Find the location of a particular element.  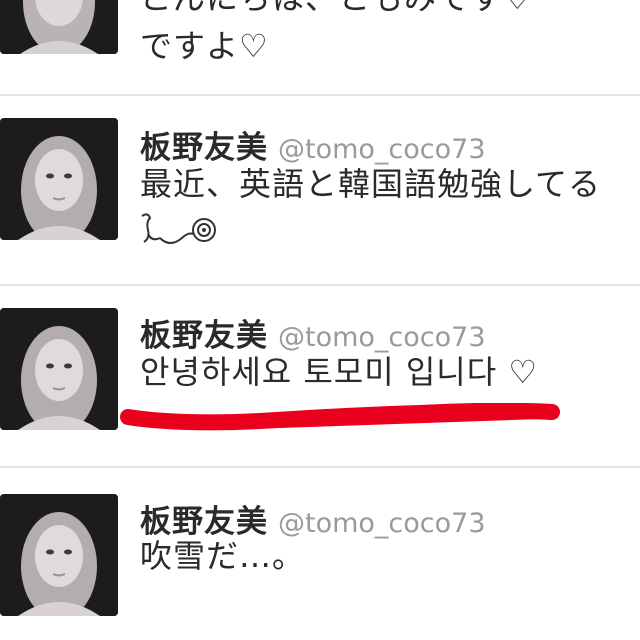

red-strike-mark-icon is located at coordinates (341, 419).